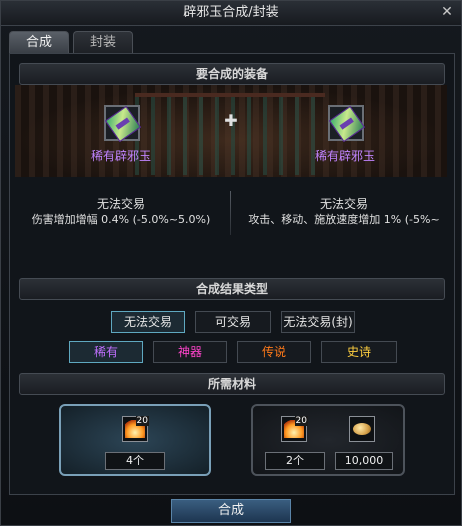 This screenshot has width=462, height=526. I want to click on right-item-name: 稀有辟邪玉, so click(344, 156).